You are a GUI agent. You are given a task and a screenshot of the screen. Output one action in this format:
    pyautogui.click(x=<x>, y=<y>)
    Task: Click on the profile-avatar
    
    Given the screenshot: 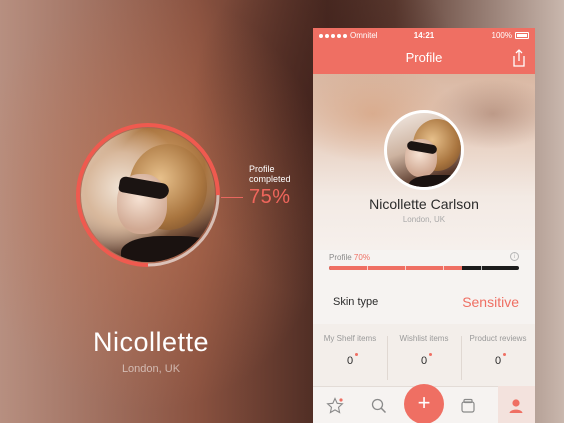 What is the action you would take?
    pyautogui.click(x=424, y=150)
    